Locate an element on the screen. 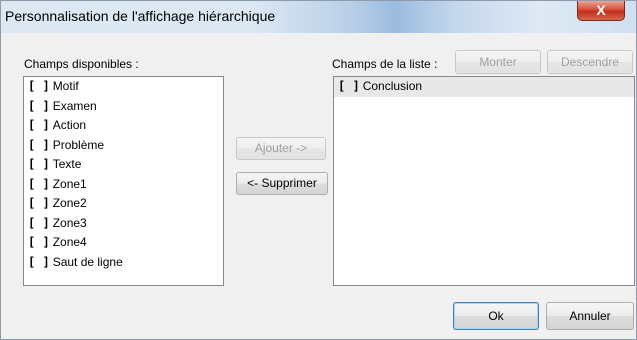  list-item-label: Zone1 is located at coordinates (69, 183).